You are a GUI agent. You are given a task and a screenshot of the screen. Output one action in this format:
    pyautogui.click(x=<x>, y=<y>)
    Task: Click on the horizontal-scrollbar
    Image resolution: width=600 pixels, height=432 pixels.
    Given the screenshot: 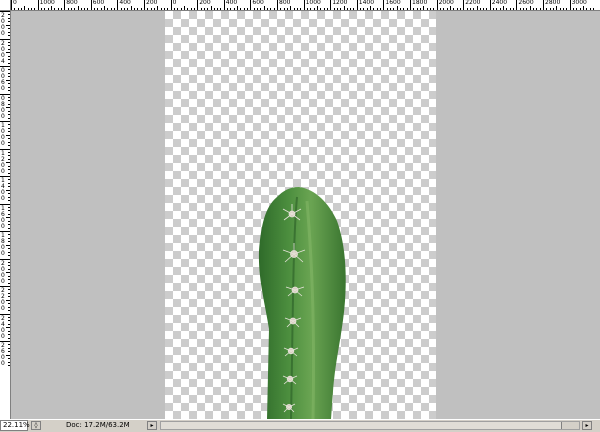 What is the action you would take?
    pyautogui.click(x=370, y=425)
    